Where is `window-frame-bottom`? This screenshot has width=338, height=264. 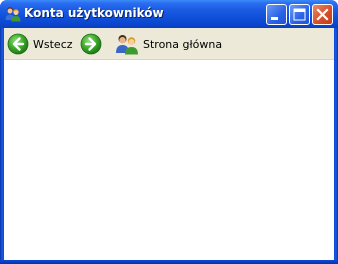 window-frame-bottom is located at coordinates (169, 262).